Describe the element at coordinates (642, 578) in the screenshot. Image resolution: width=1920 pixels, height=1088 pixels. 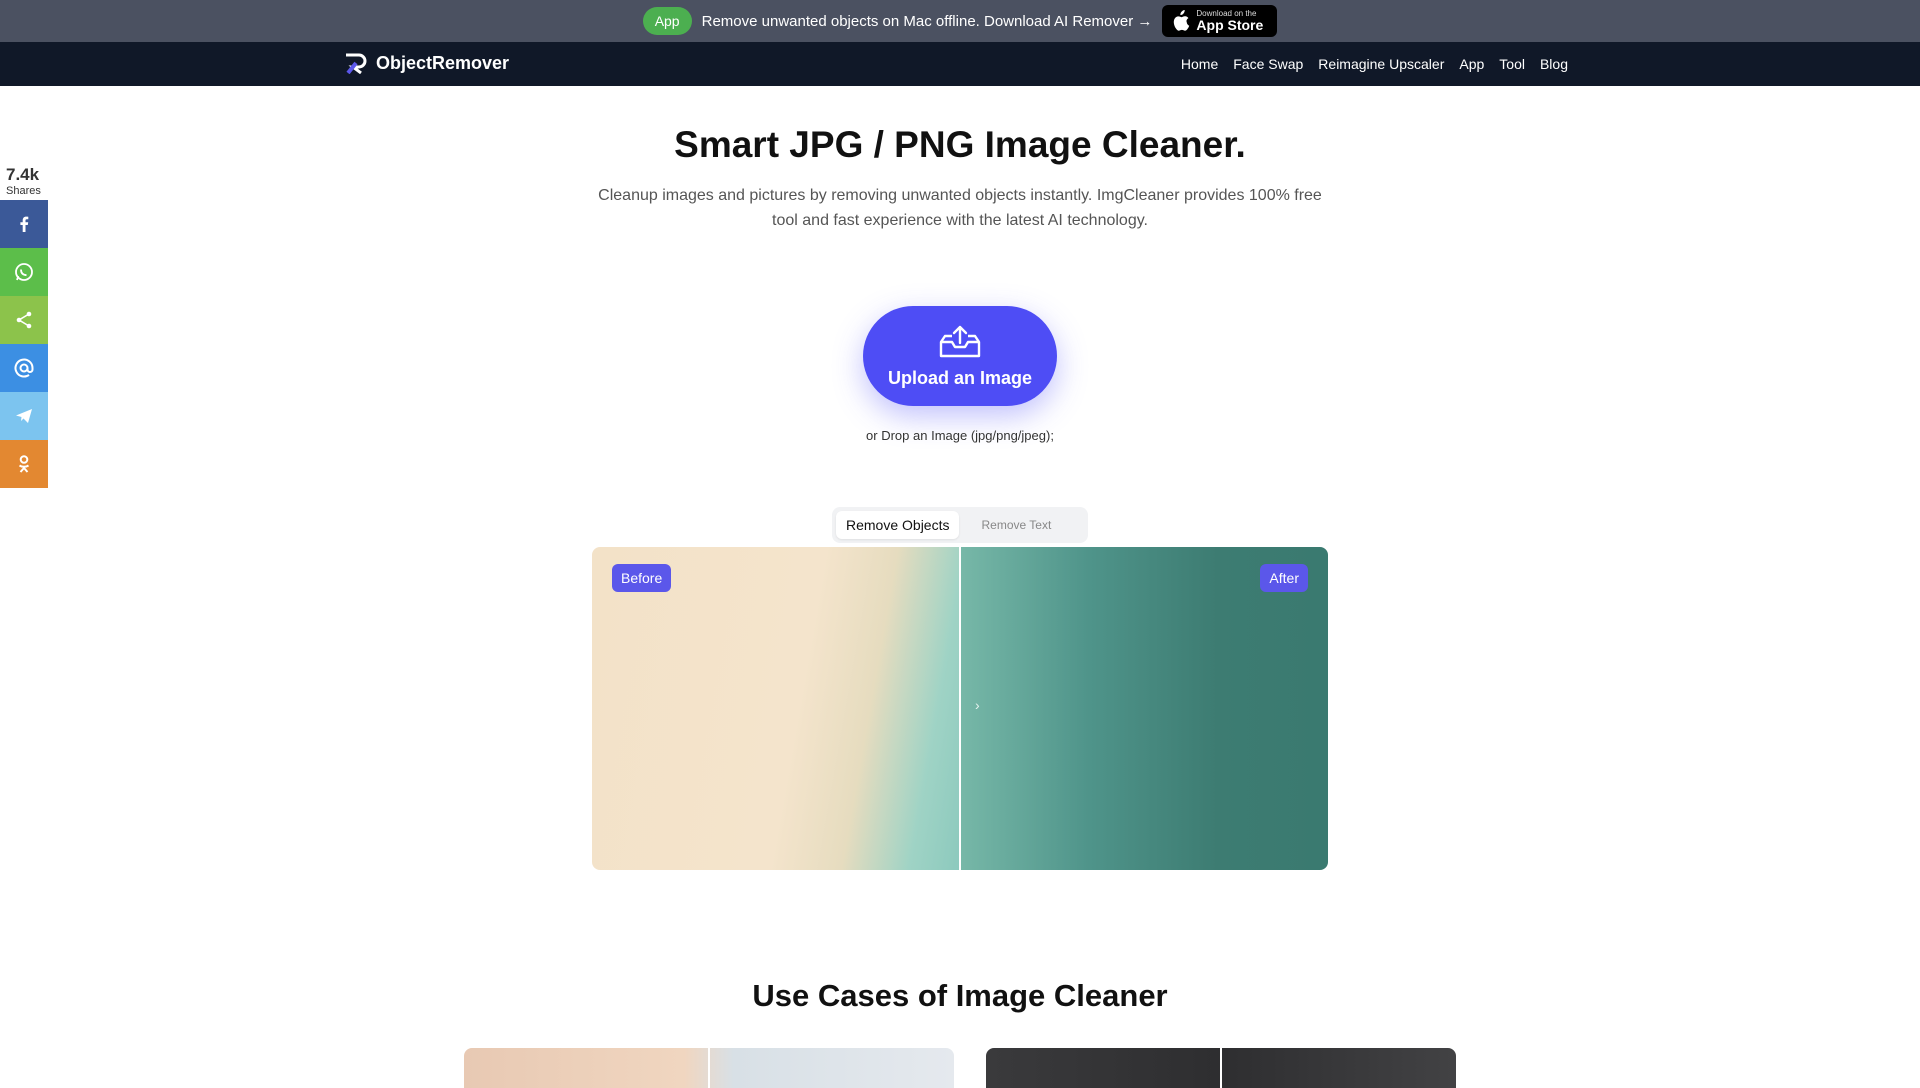
I see `before-badge: Before` at that location.